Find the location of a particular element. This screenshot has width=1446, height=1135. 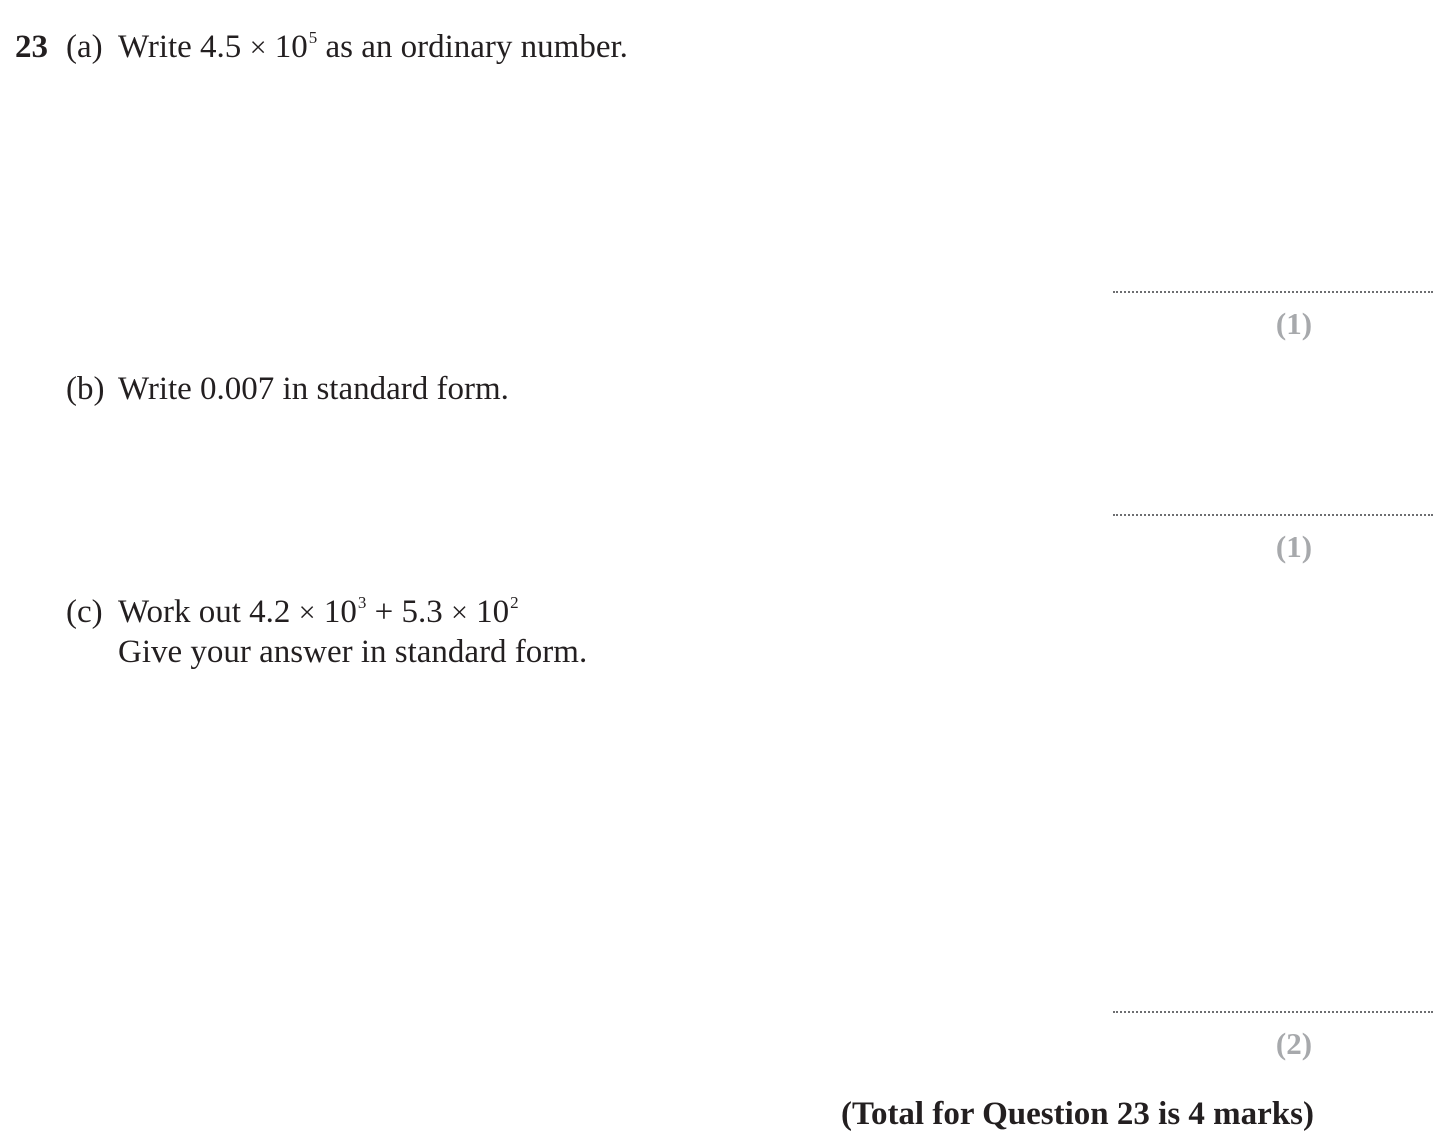

part-c-question-line2: Give your answer in standard form. is located at coordinates (353, 652).